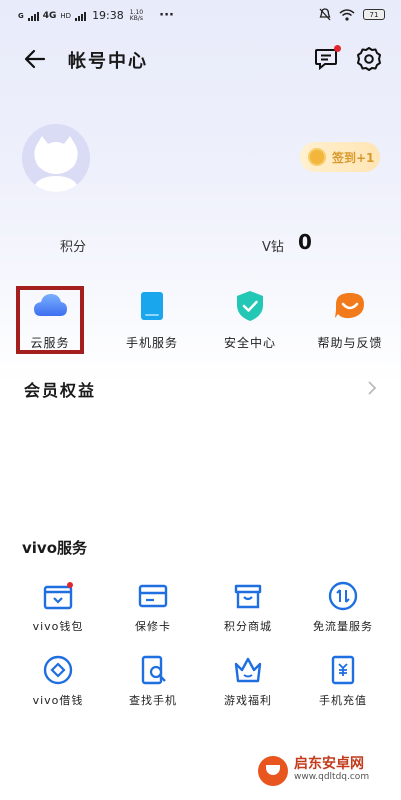  Describe the element at coordinates (329, 764) in the screenshot. I see `watermark-name: 启东安卓网` at that location.